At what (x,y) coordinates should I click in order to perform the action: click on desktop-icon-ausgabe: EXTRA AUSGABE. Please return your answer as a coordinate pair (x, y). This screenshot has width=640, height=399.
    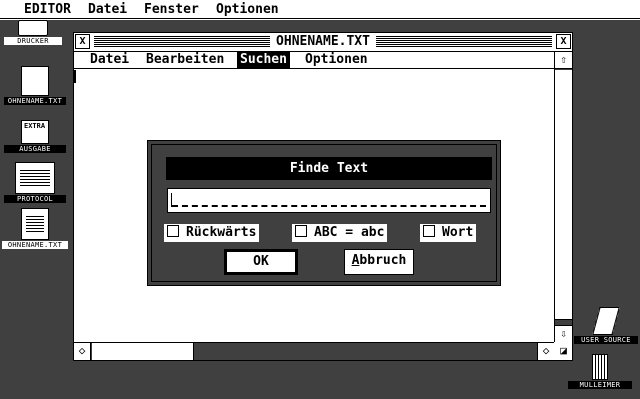
    Looking at the image, I should click on (35, 136).